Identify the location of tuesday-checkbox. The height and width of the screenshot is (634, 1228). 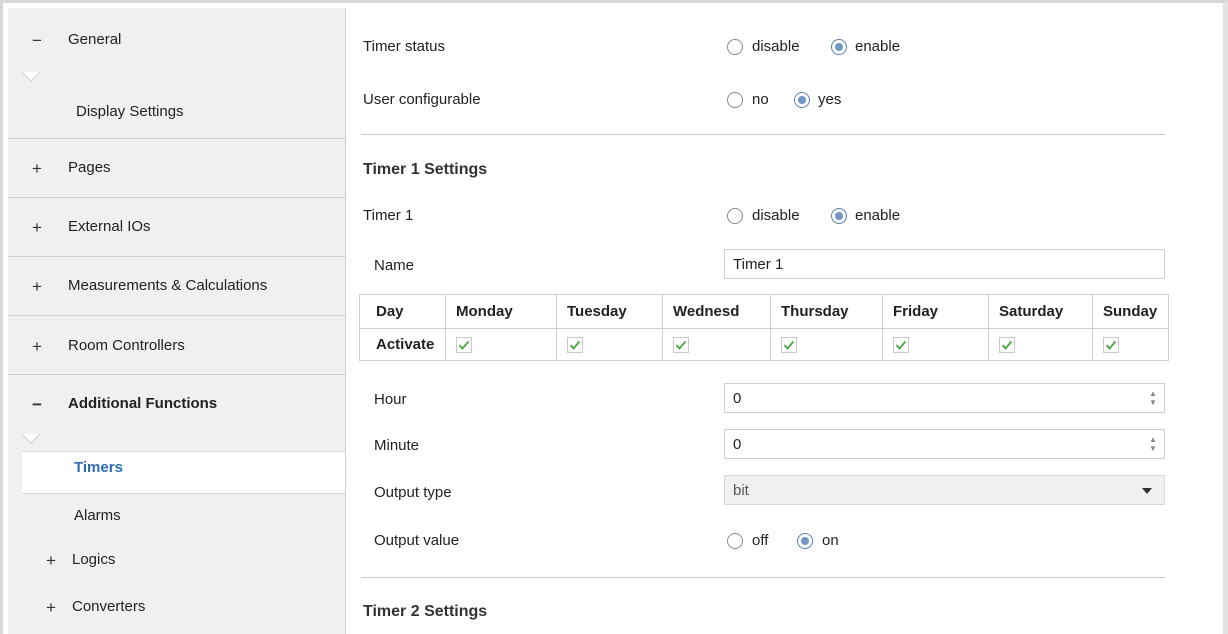
(575, 345).